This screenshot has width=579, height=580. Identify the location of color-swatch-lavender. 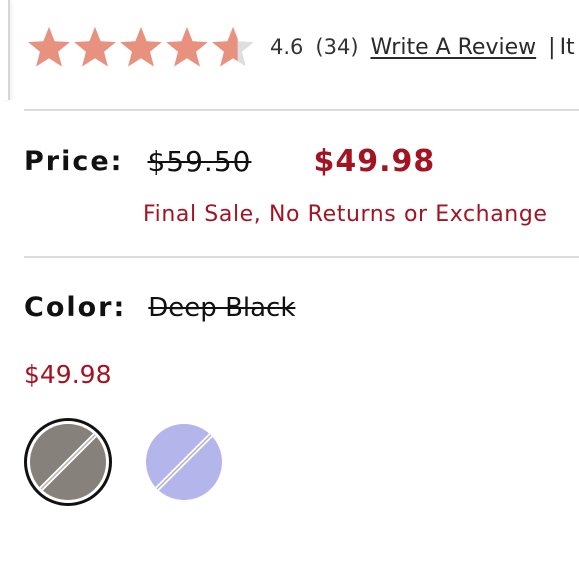
(184, 462).